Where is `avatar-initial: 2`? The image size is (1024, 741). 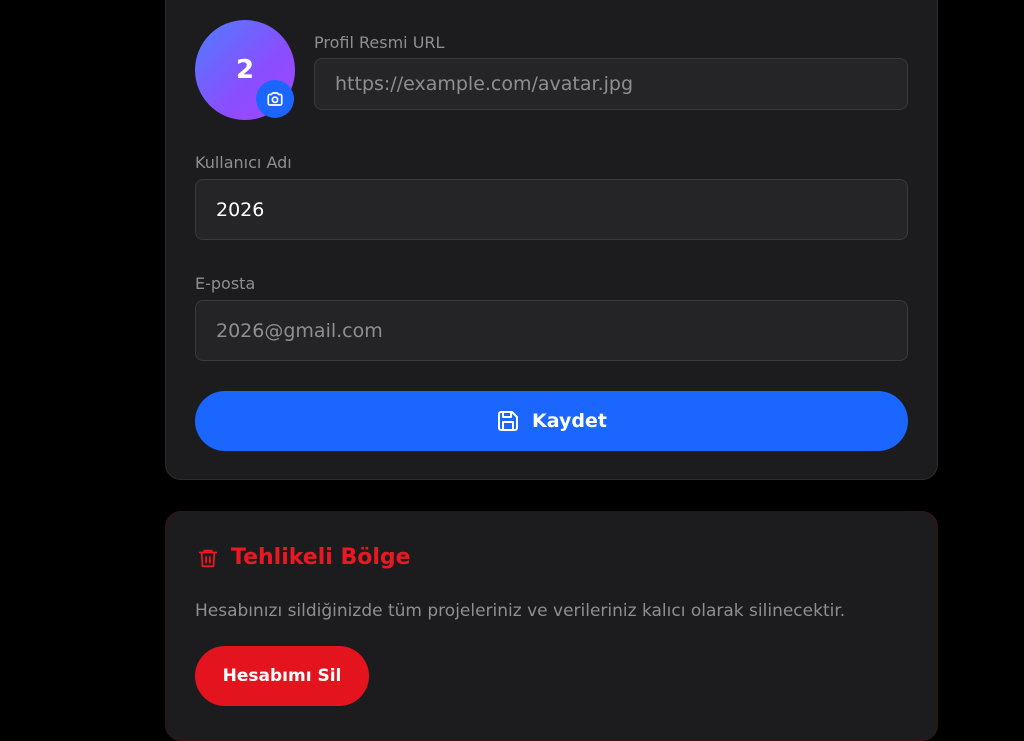
avatar-initial: 2 is located at coordinates (245, 70).